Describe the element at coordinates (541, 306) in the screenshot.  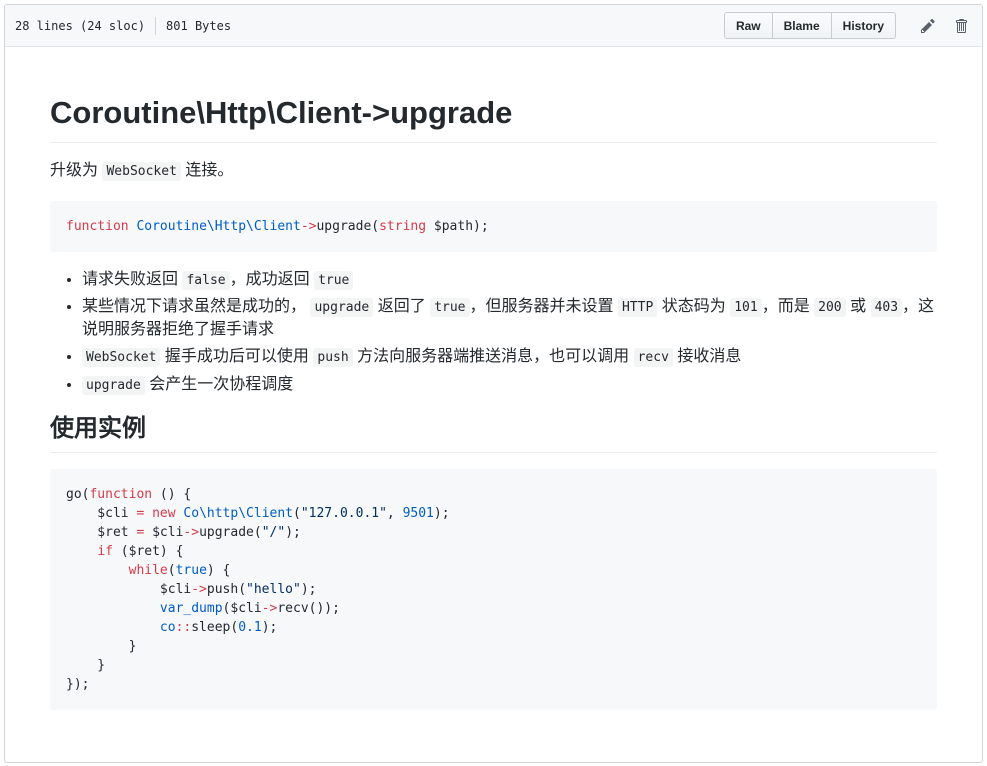
I see `list-text: ，但服务器并未设置` at that location.